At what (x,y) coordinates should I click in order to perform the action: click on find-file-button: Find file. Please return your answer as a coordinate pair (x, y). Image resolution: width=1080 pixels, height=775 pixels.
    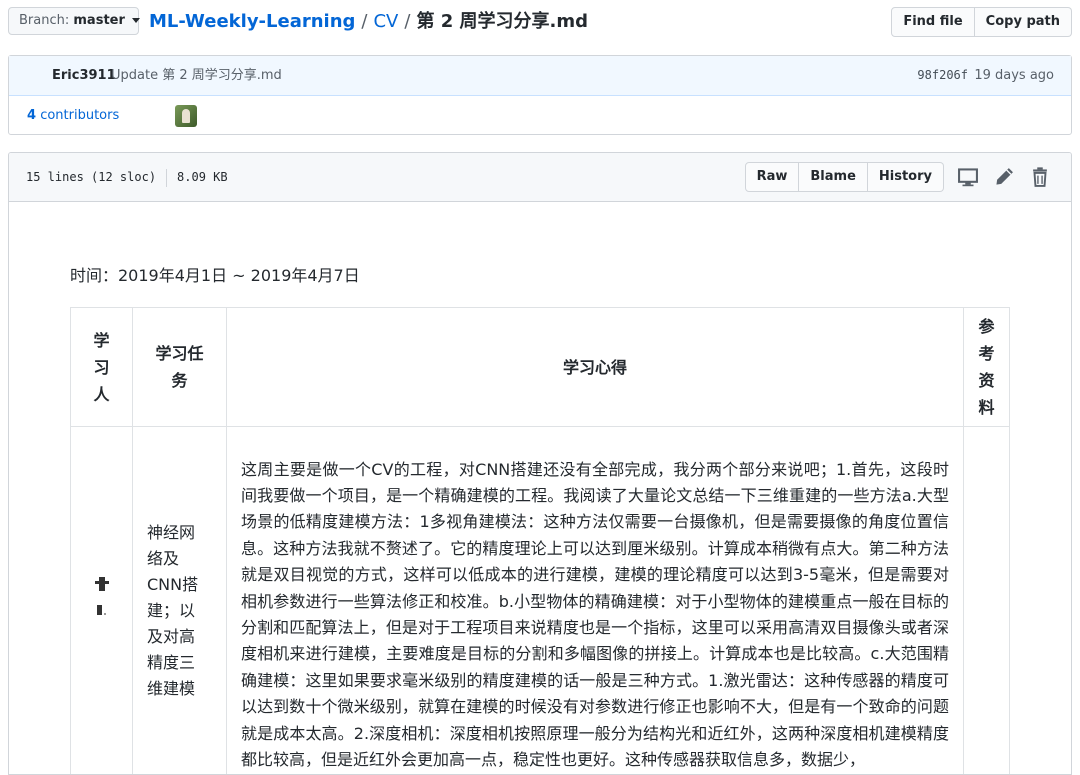
    Looking at the image, I should click on (932, 22).